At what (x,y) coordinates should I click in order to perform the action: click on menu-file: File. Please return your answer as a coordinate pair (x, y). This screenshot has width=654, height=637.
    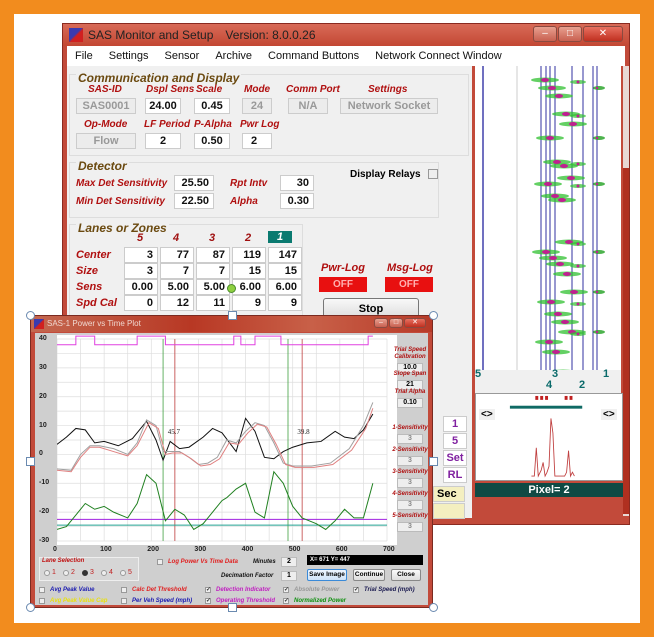
    Looking at the image, I should click on (84, 56).